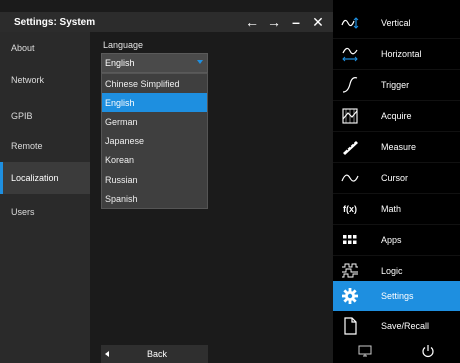 Image resolution: width=460 pixels, height=363 pixels. I want to click on toolbar-item-label: Acquire, so click(396, 116).